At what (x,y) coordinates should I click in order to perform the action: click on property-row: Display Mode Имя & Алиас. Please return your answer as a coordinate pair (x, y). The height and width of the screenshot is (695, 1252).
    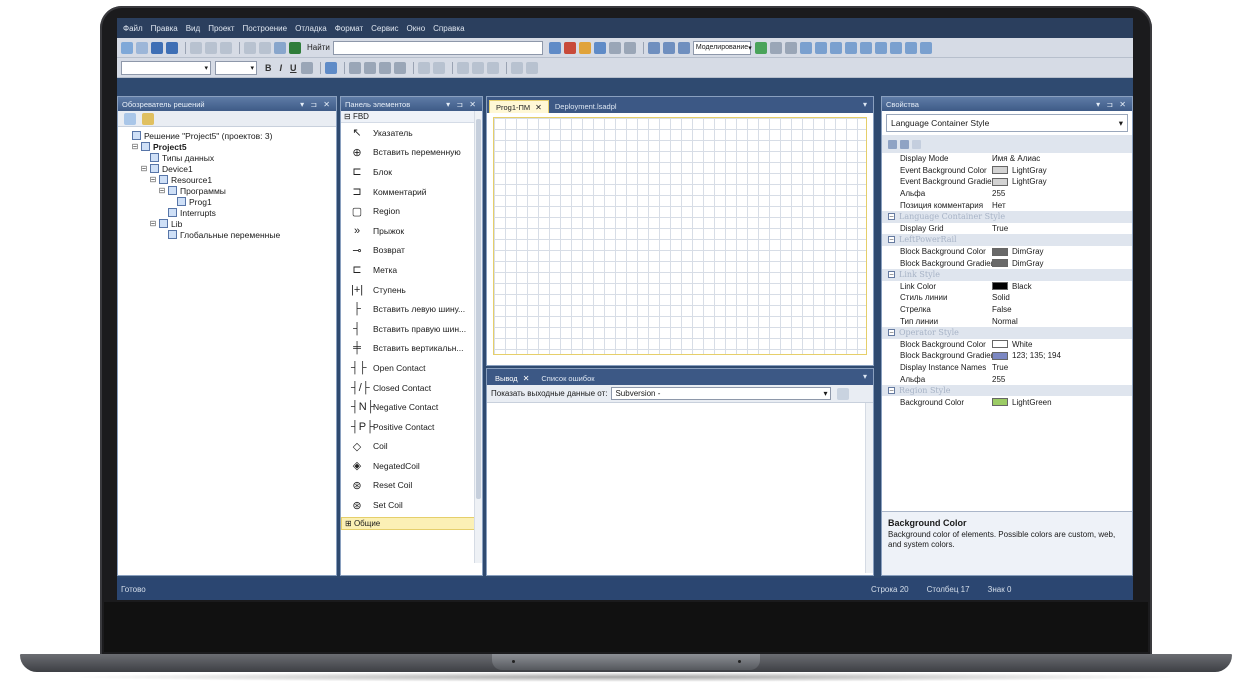
    Looking at the image, I should click on (1007, 159).